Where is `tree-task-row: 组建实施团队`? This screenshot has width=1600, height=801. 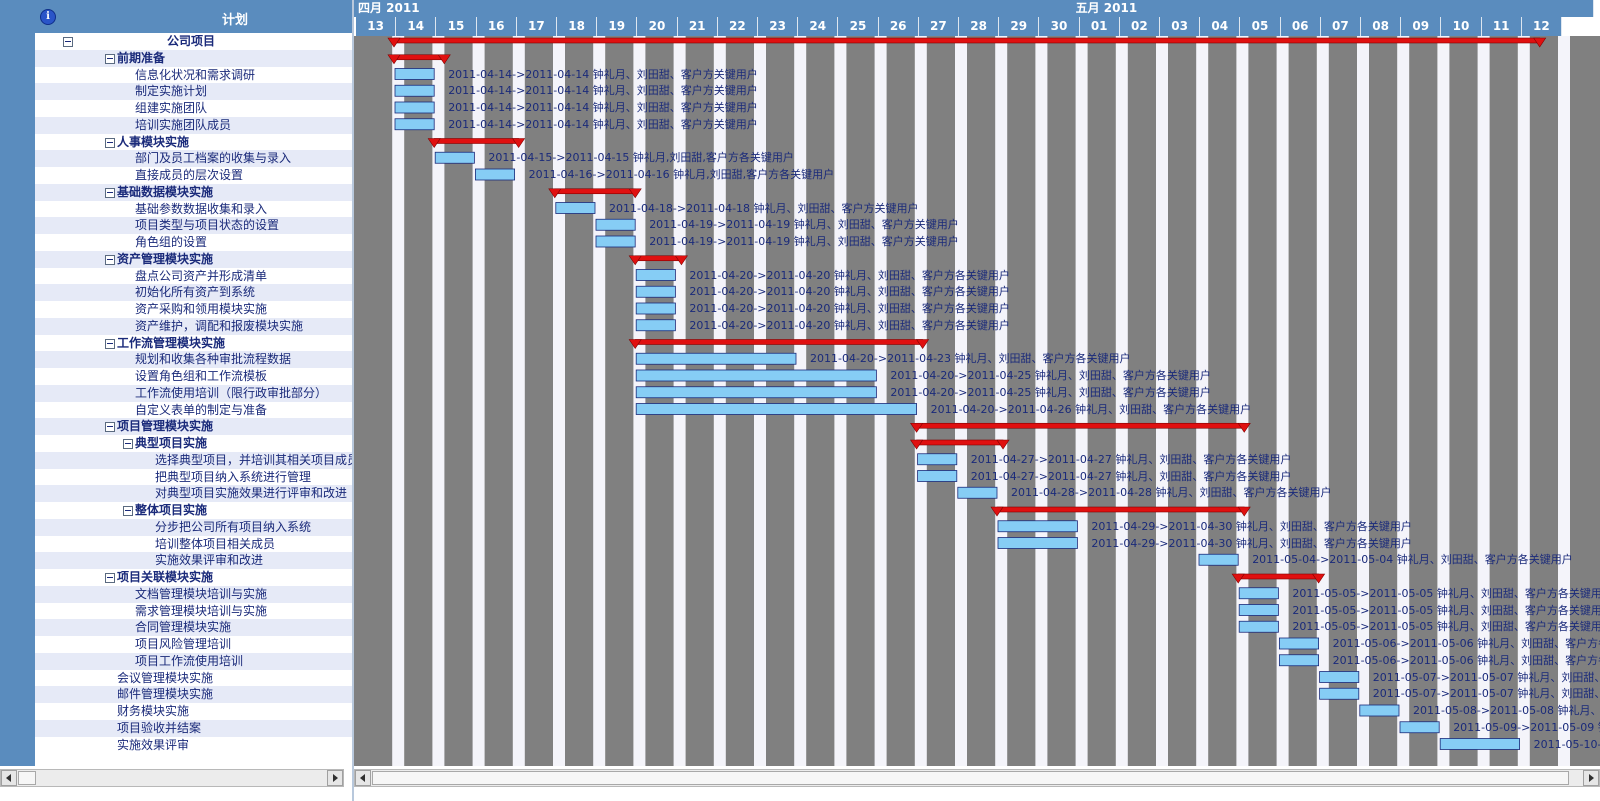 tree-task-row: 组建实施团队 is located at coordinates (193, 108).